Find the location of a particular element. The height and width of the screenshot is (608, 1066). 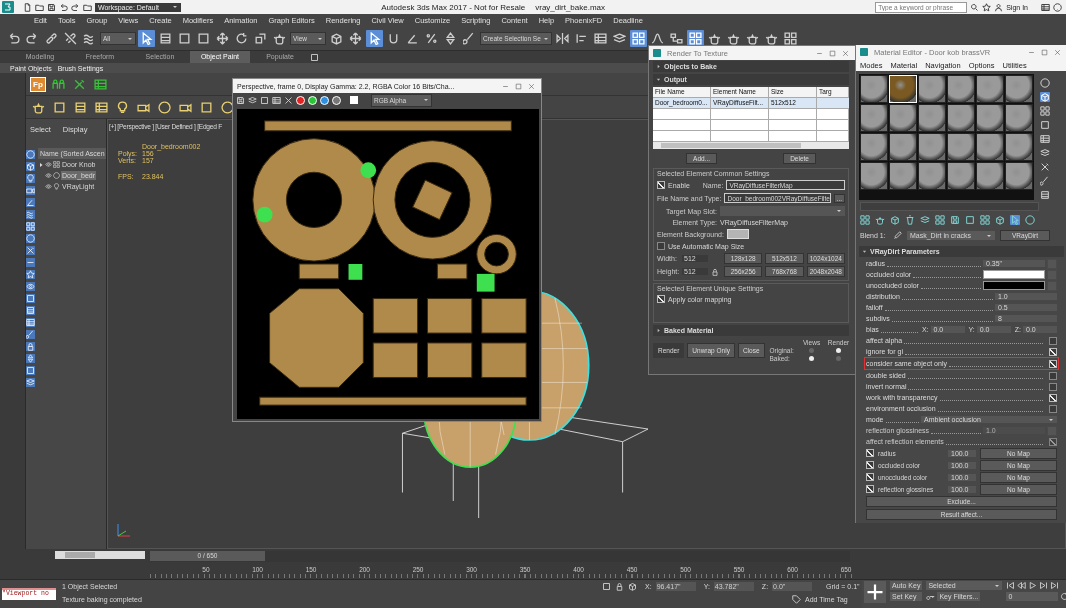

next-frame-icon is located at coordinates (1044, 585).